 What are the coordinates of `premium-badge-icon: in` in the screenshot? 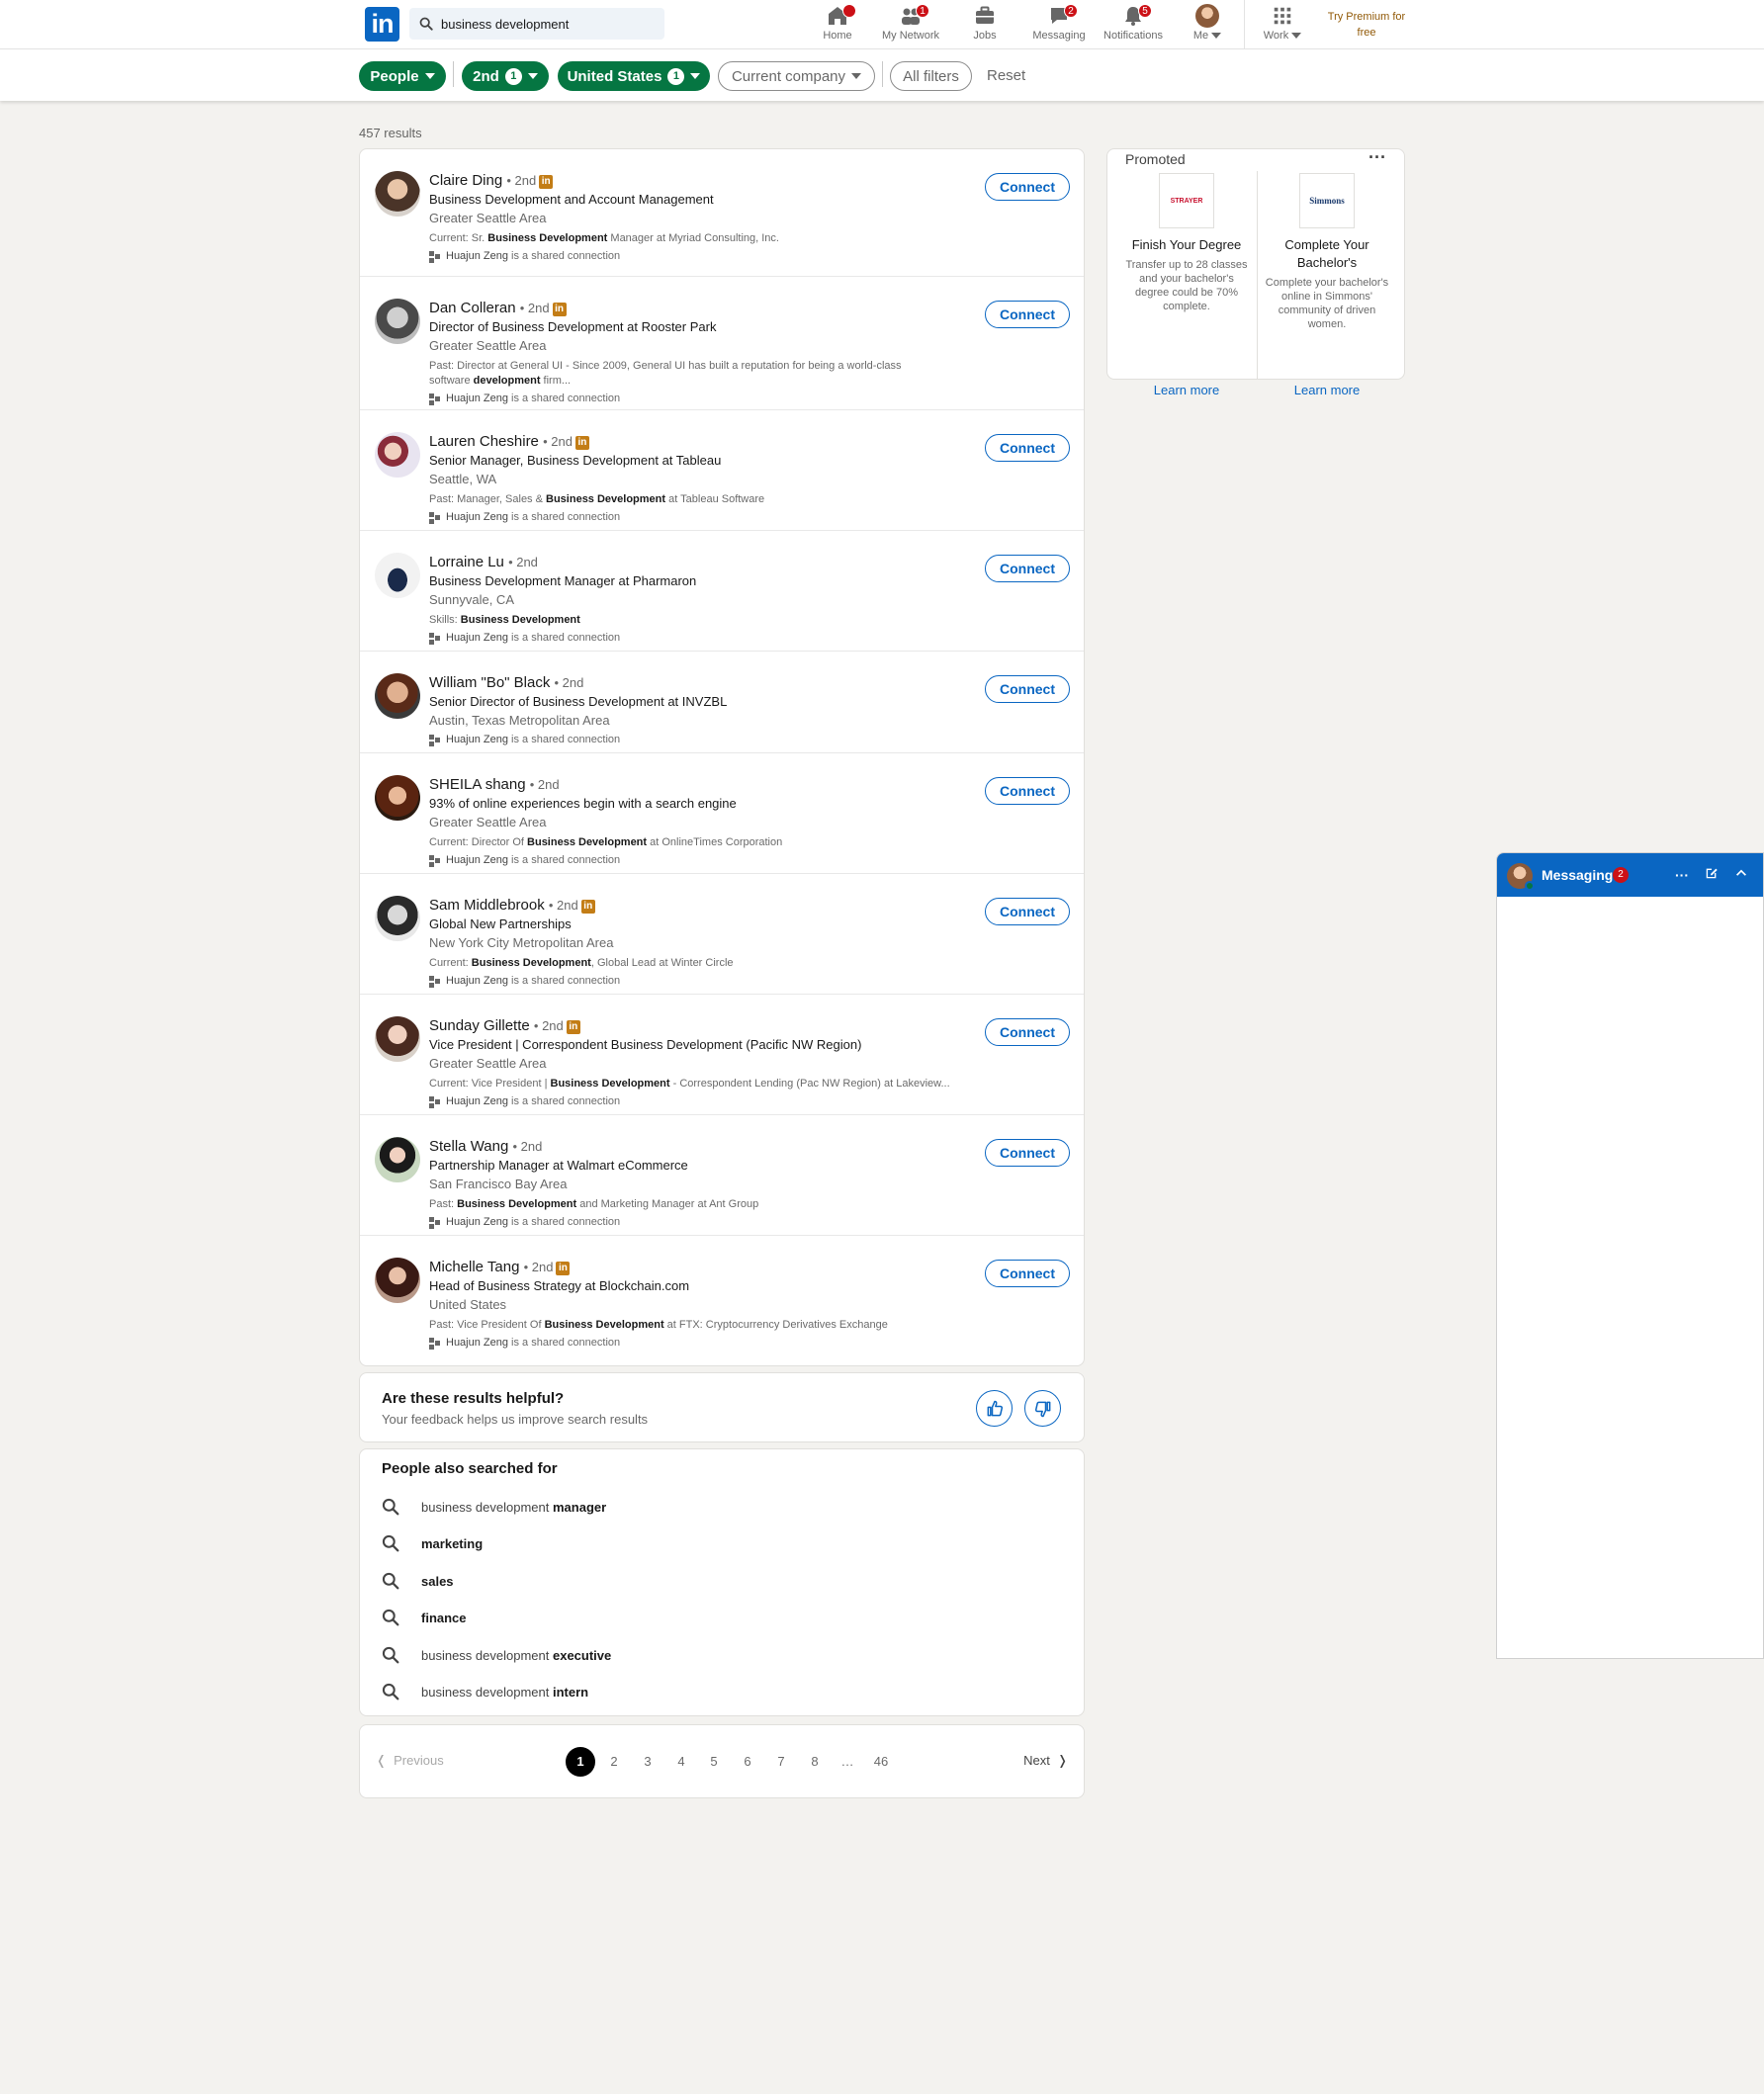 It's located at (546, 182).